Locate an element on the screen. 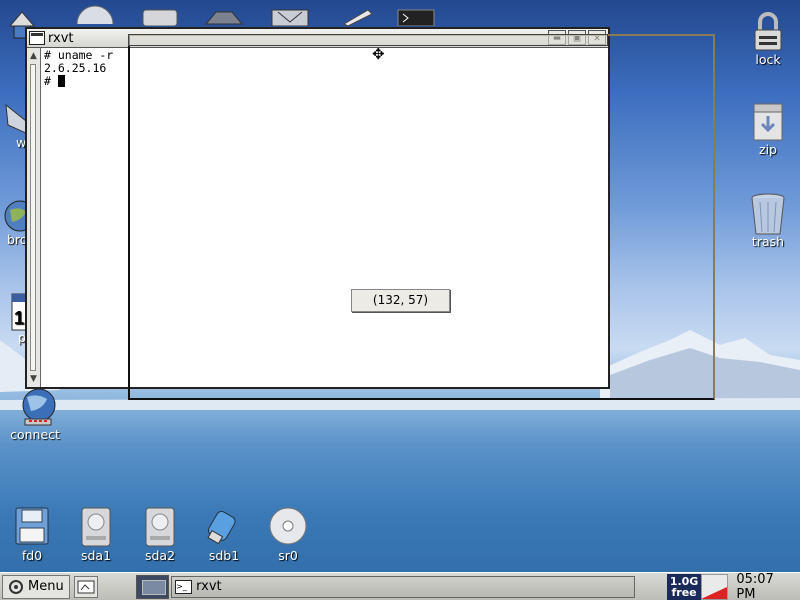  terminal-icon: >_ is located at coordinates (184, 586).